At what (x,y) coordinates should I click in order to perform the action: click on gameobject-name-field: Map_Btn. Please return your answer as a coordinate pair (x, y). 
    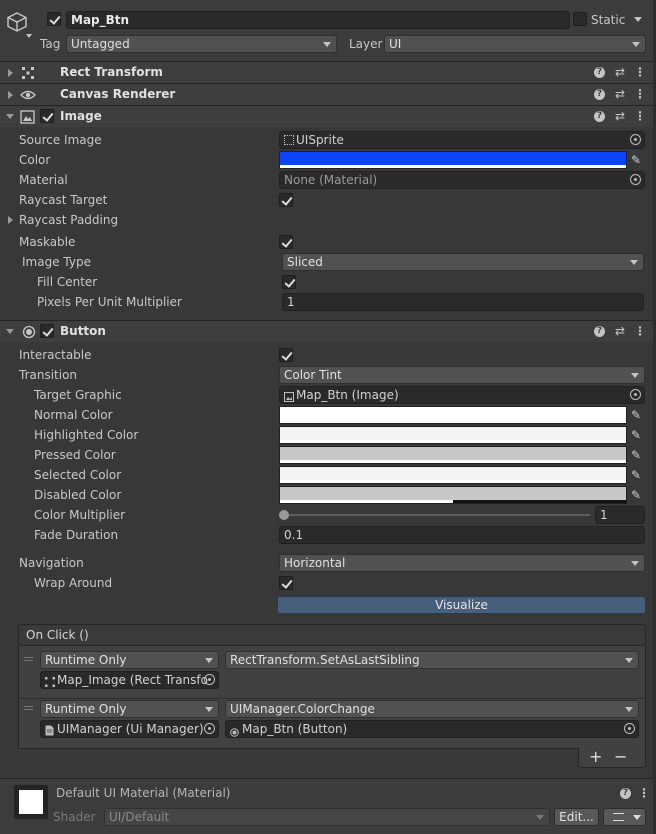
    Looking at the image, I should click on (318, 20).